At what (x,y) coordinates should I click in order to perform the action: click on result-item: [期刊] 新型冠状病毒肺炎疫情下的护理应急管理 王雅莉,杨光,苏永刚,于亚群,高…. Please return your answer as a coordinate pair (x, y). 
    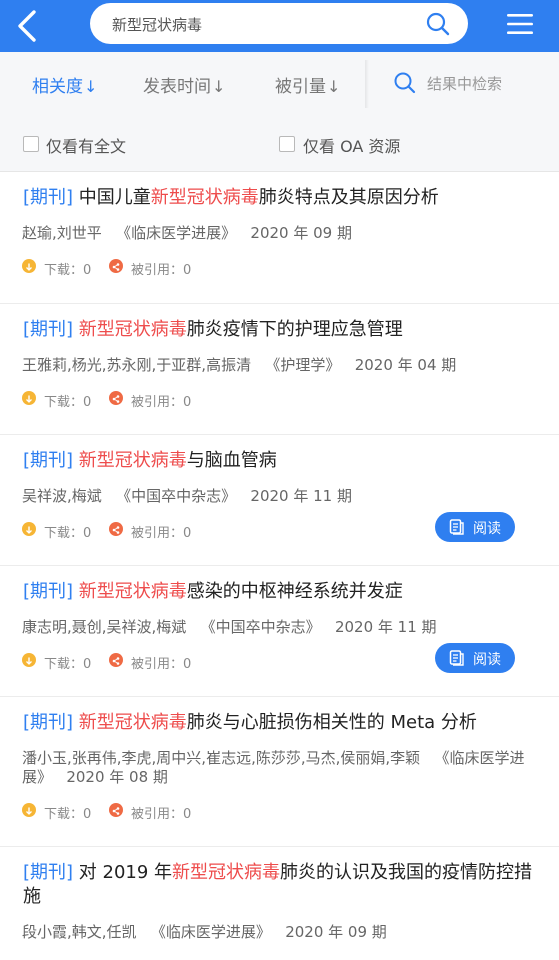
    Looking at the image, I should click on (279, 369).